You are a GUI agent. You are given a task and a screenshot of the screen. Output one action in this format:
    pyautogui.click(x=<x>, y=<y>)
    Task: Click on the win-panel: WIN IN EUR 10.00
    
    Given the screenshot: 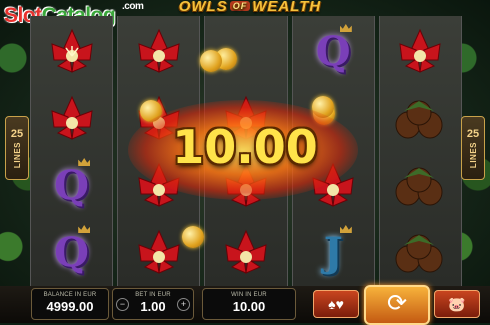 What is the action you would take?
    pyautogui.click(x=249, y=304)
    